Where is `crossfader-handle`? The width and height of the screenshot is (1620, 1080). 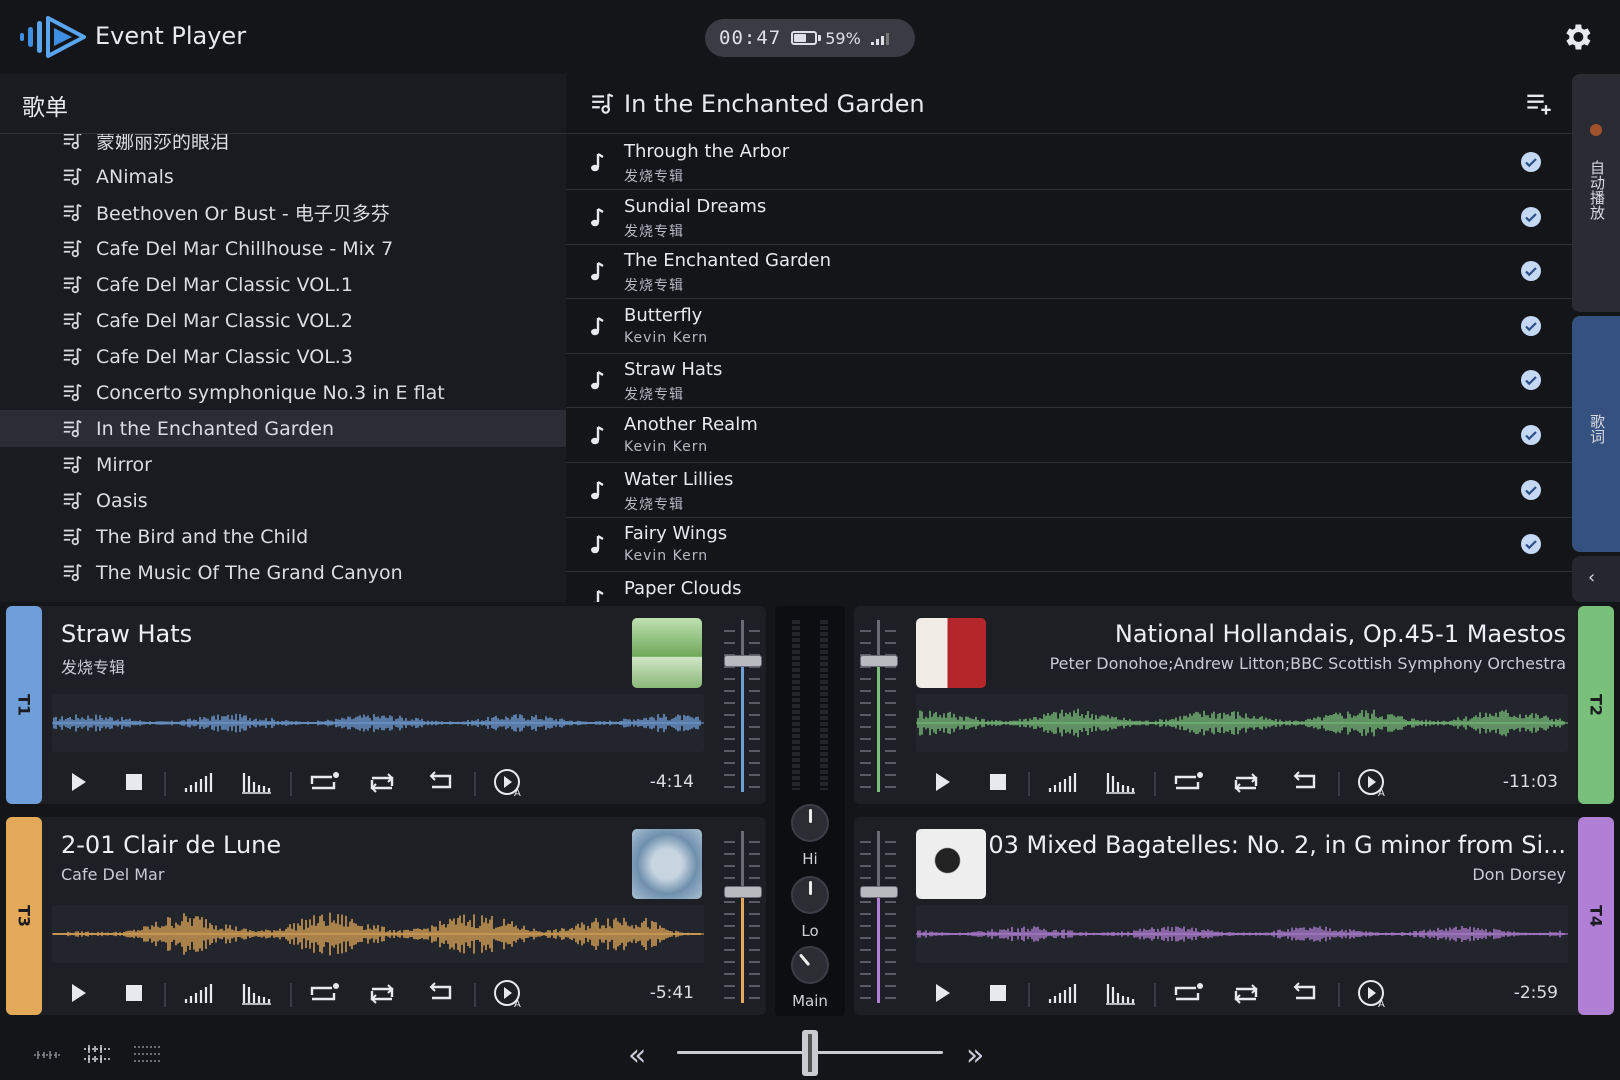
crossfader-handle is located at coordinates (810, 1053).